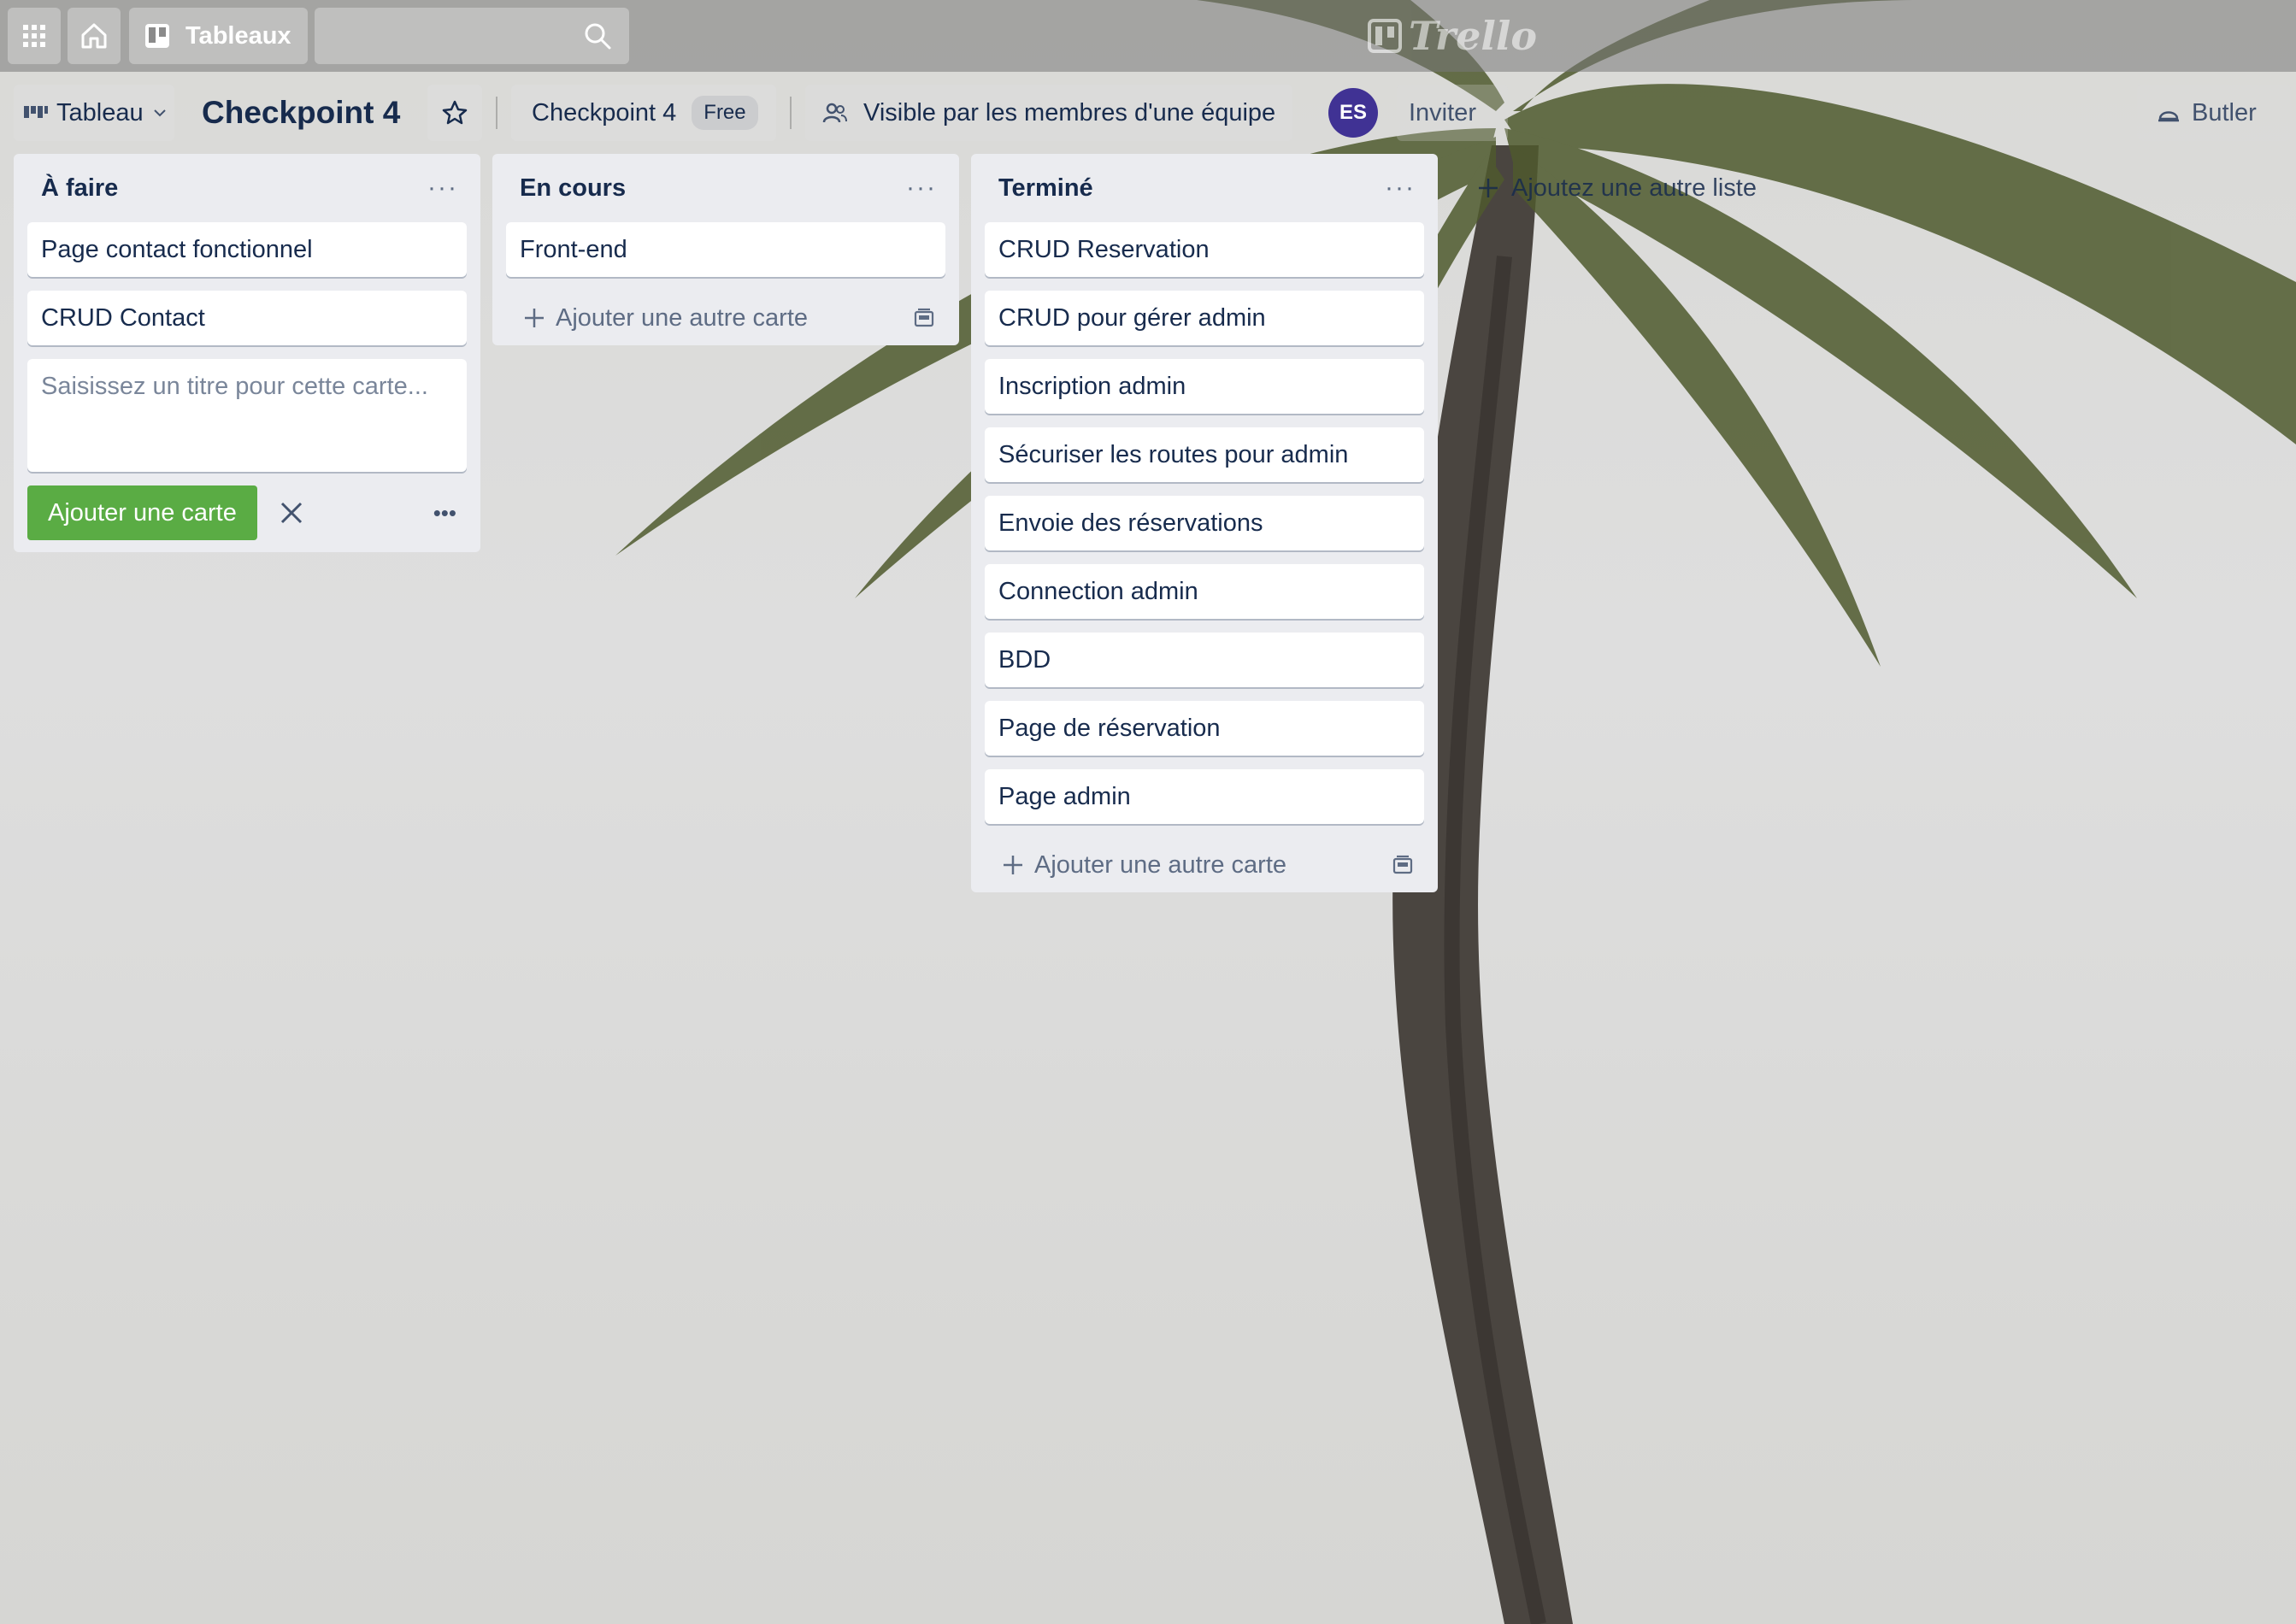  What do you see at coordinates (159, 113) in the screenshot?
I see `chevron-down-icon` at bounding box center [159, 113].